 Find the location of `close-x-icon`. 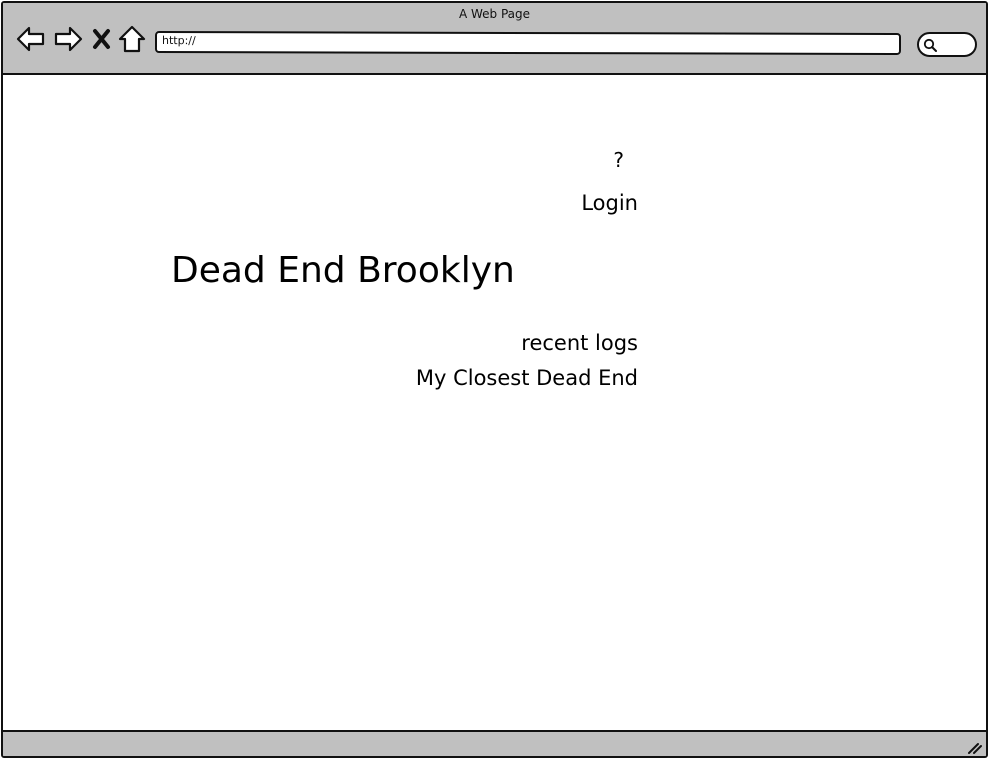

close-x-icon is located at coordinates (102, 39).